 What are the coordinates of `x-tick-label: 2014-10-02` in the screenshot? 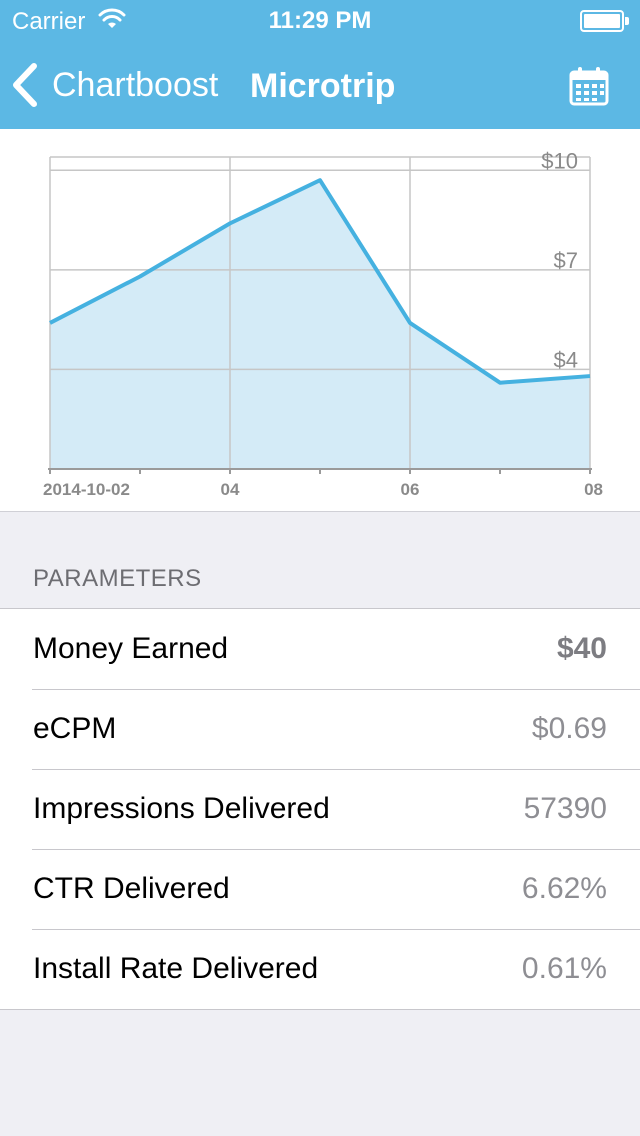 It's located at (86, 489).